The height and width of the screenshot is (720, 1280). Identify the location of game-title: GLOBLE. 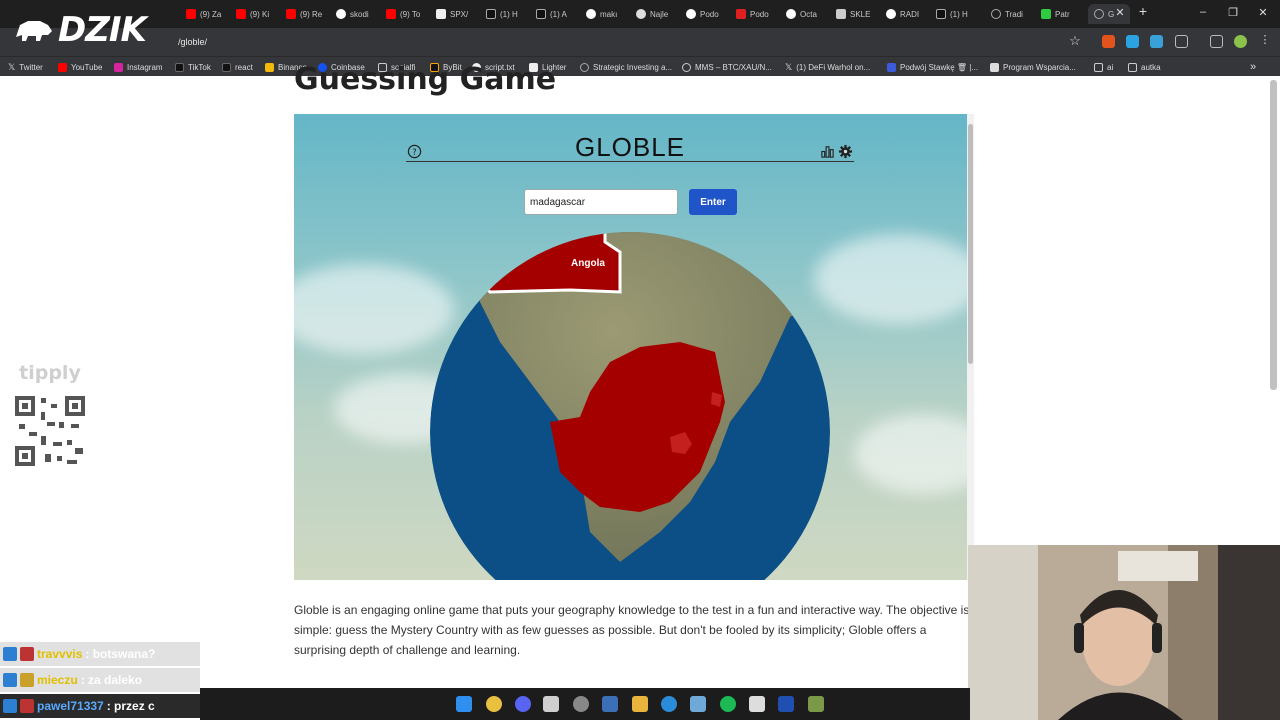
(630, 147).